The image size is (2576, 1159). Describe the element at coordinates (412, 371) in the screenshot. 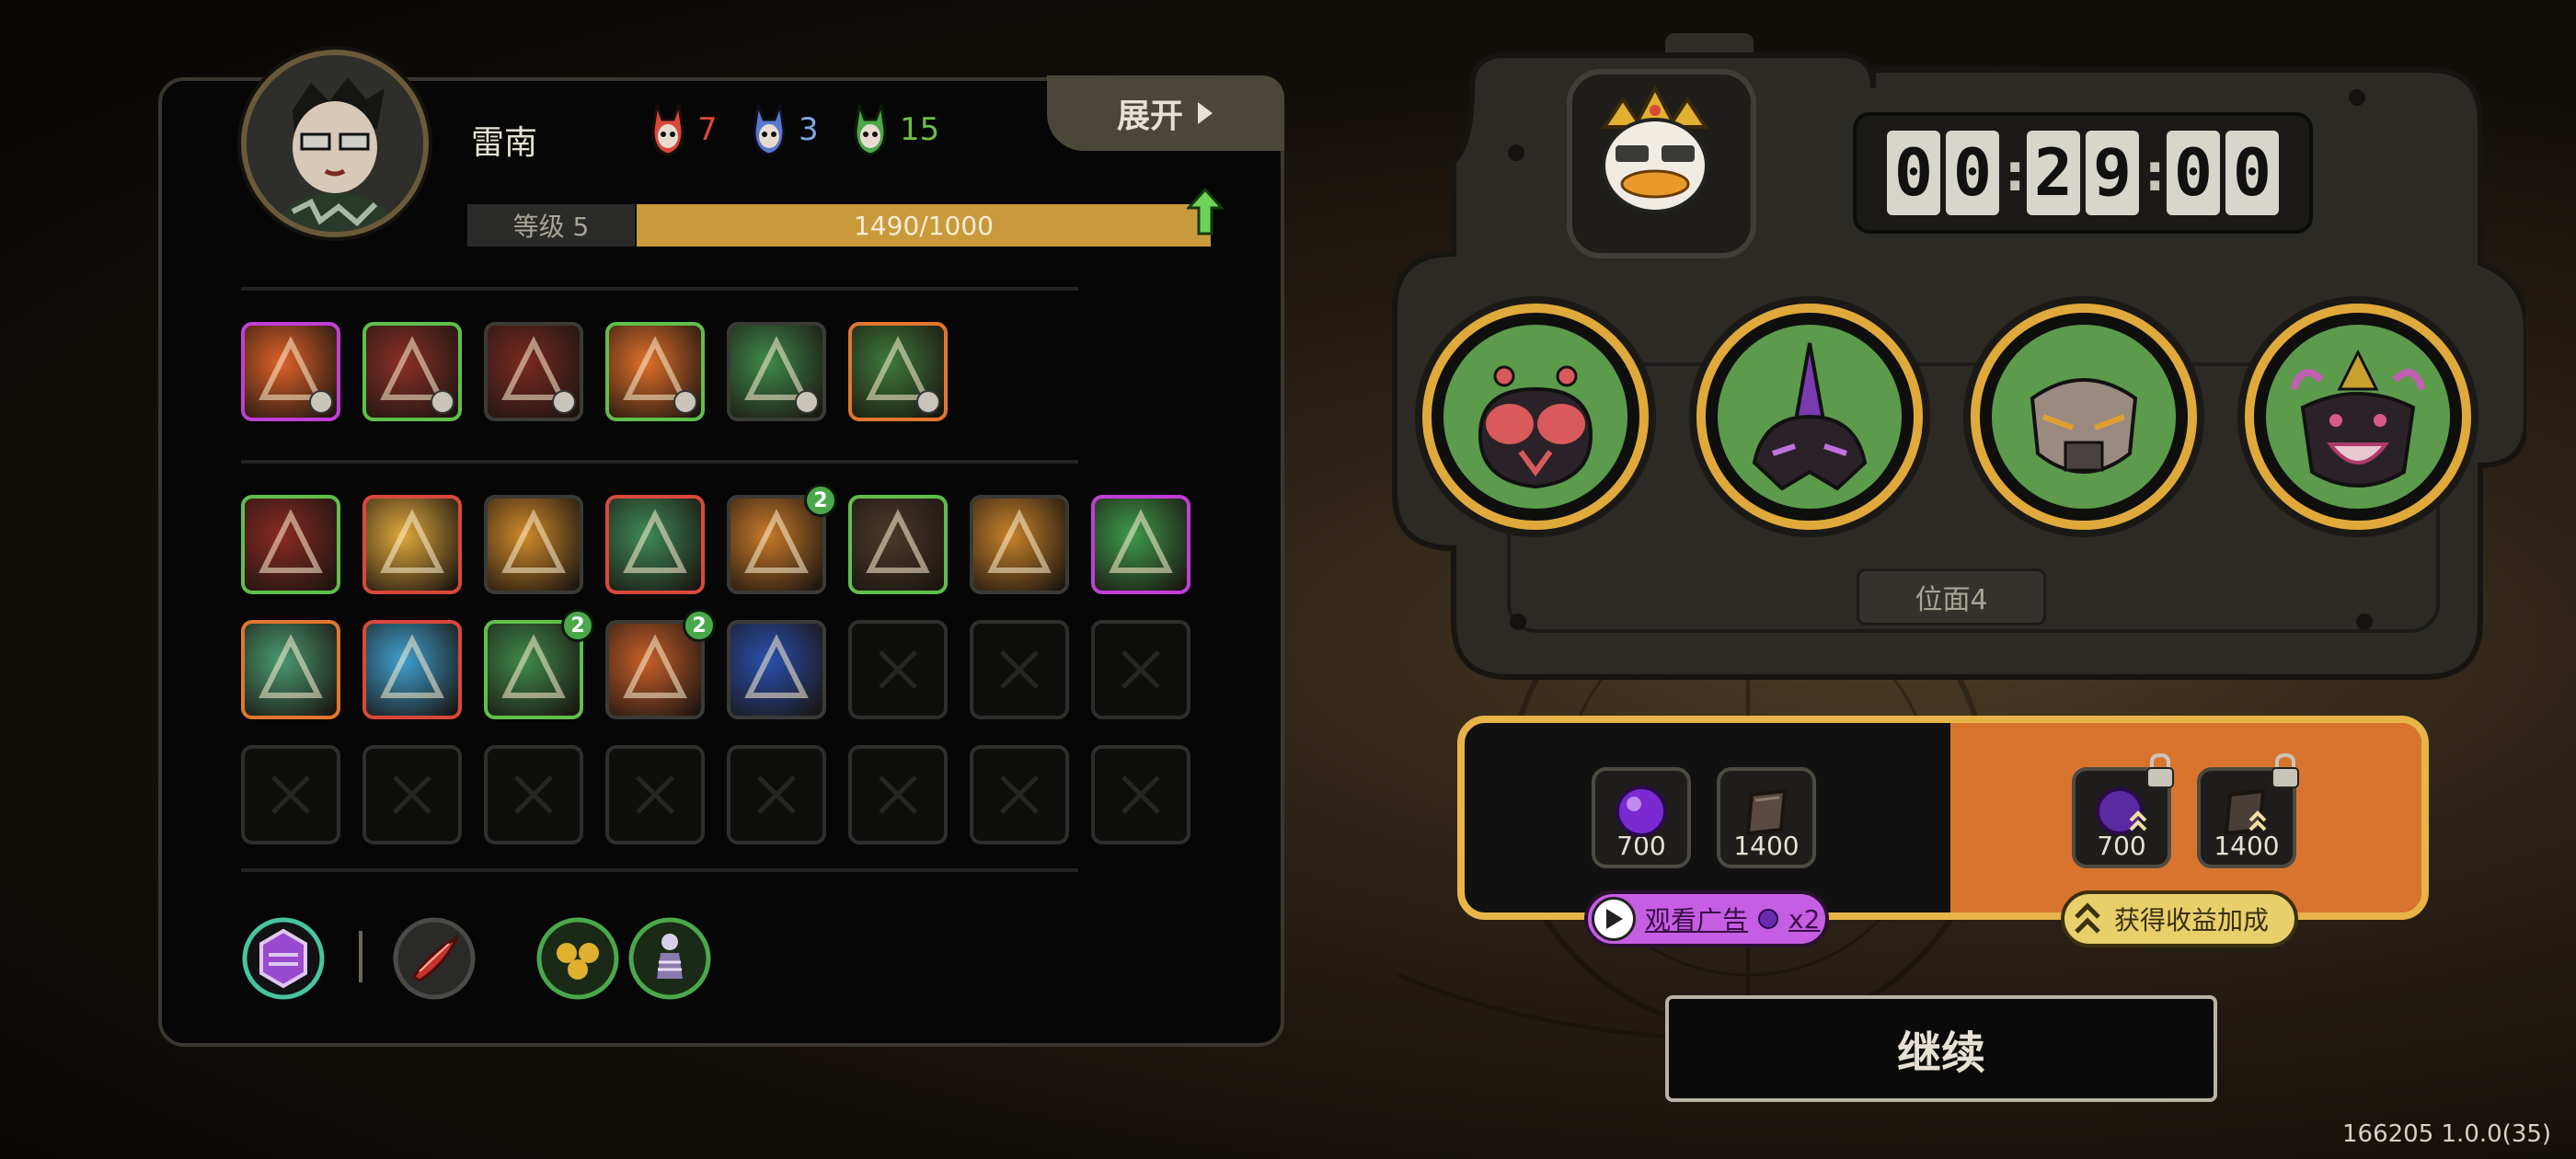

I see `disc-skill` at that location.